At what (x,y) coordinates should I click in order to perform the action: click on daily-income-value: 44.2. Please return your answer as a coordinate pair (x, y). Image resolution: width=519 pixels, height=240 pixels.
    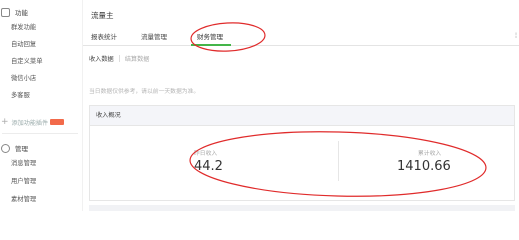
    Looking at the image, I should click on (208, 166).